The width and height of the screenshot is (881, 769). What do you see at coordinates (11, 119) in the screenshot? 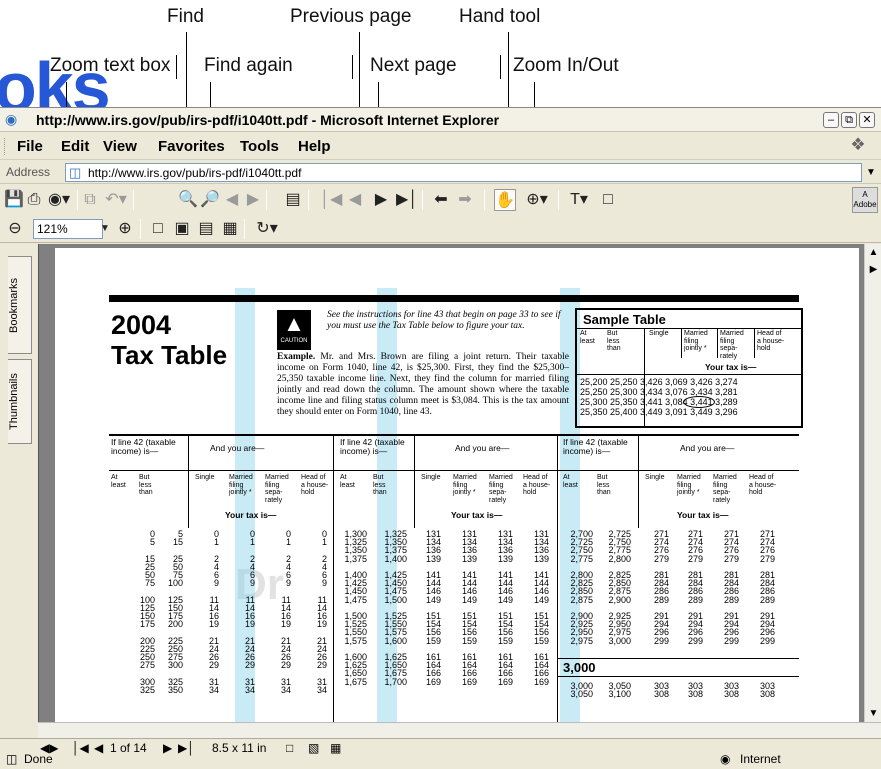
I see `ie-icon: ◉` at bounding box center [11, 119].